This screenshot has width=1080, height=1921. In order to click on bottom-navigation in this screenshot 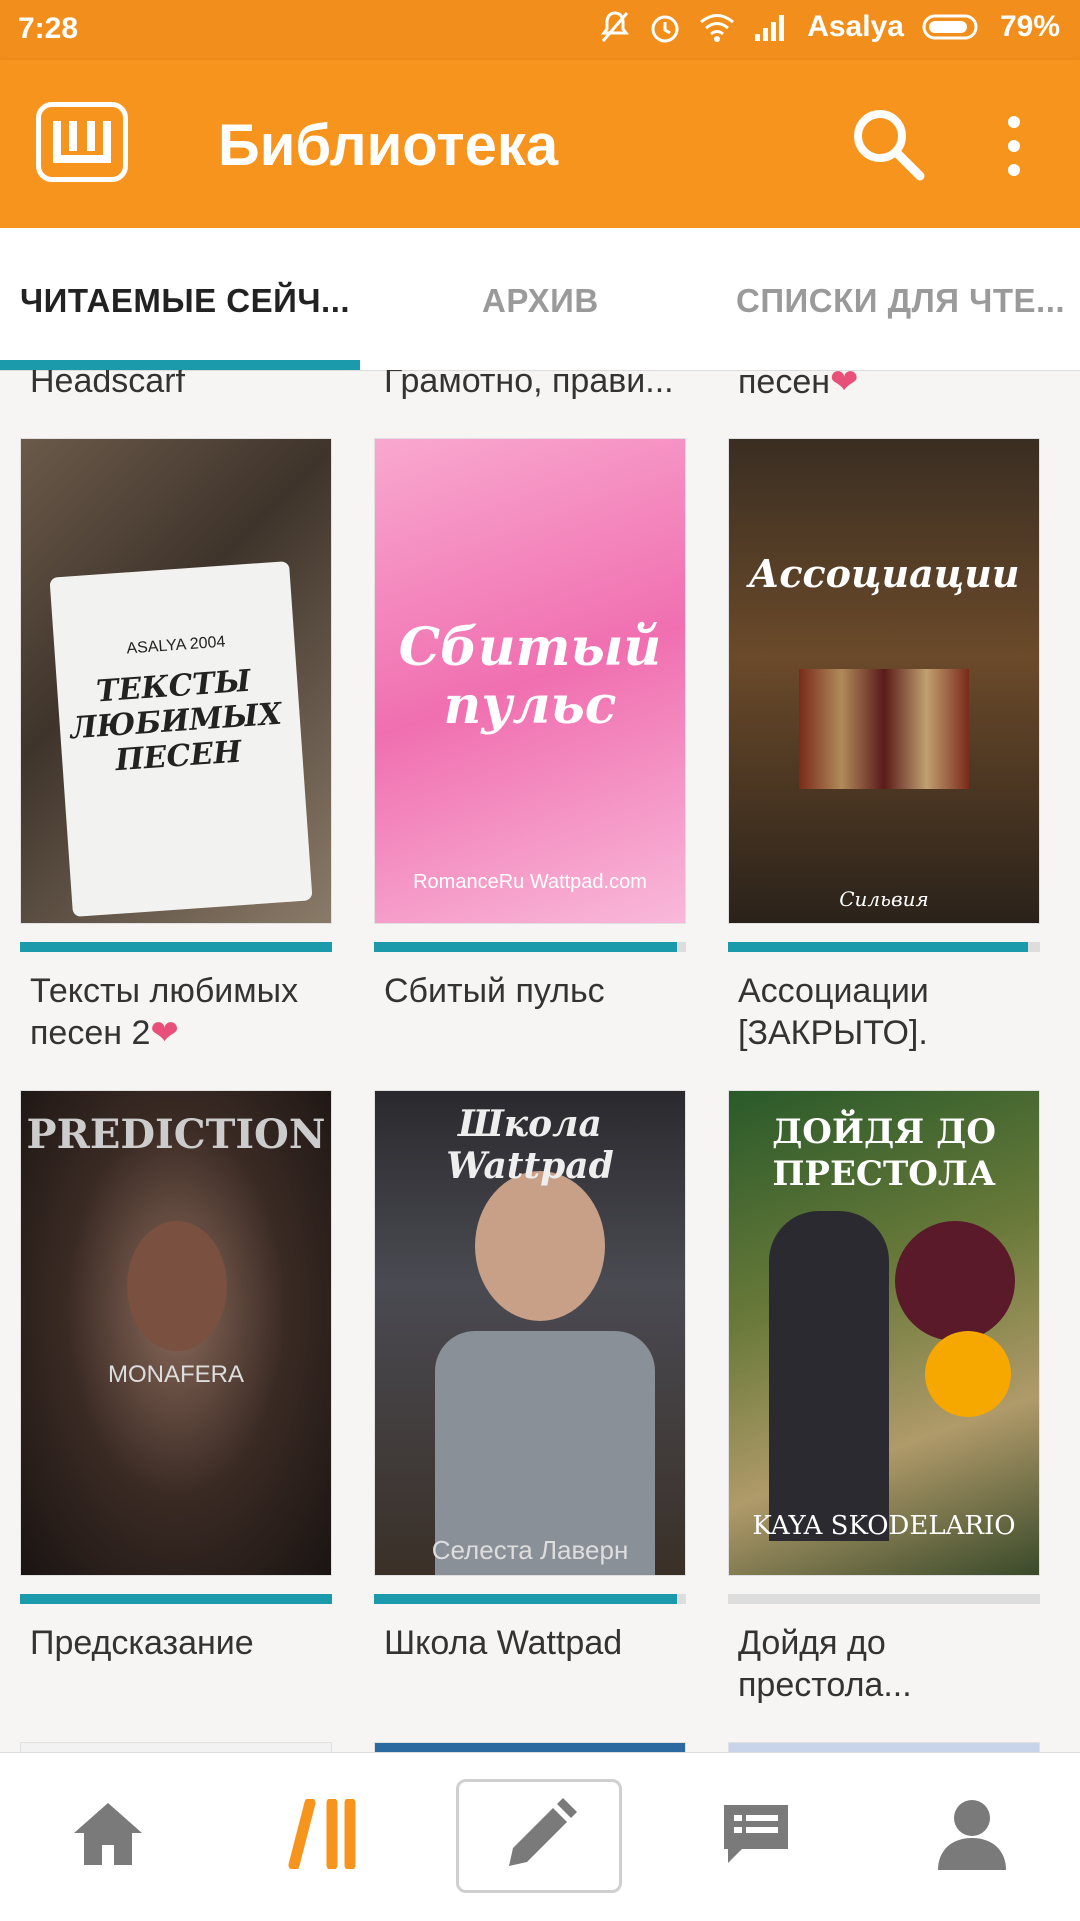, I will do `click(540, 1836)`.